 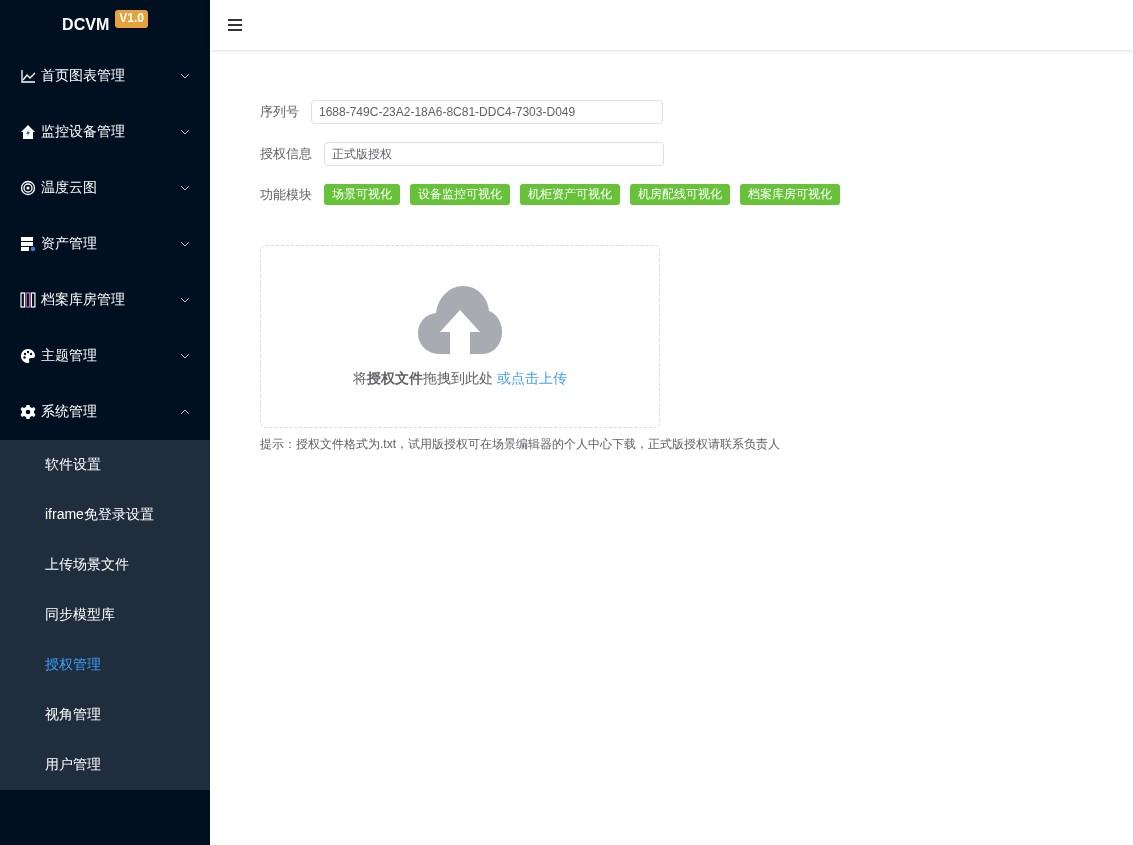 What do you see at coordinates (105, 665) in the screenshot?
I see `submenu-item: 授权管理` at bounding box center [105, 665].